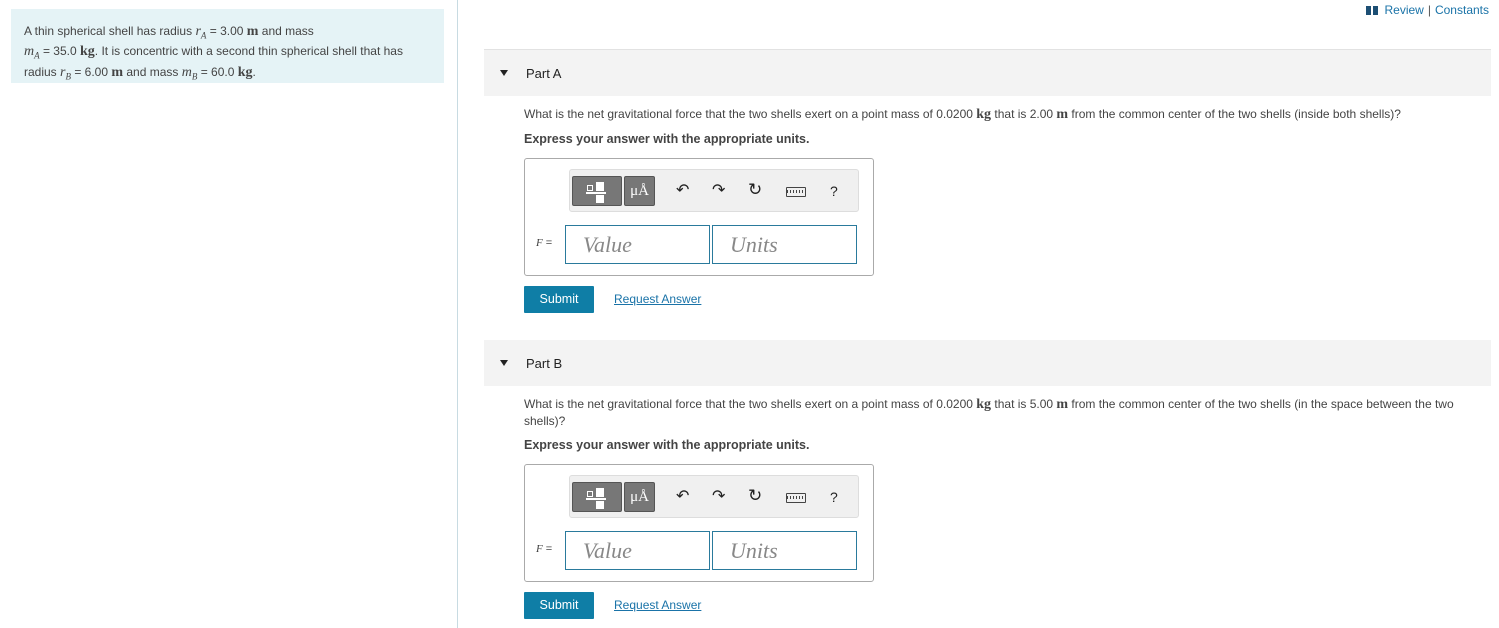 The width and height of the screenshot is (1499, 628). Describe the element at coordinates (699, 523) in the screenshot. I see `part-b-answer-box: μÅ ↶ ↷ ↻ ? F = Value Units` at that location.